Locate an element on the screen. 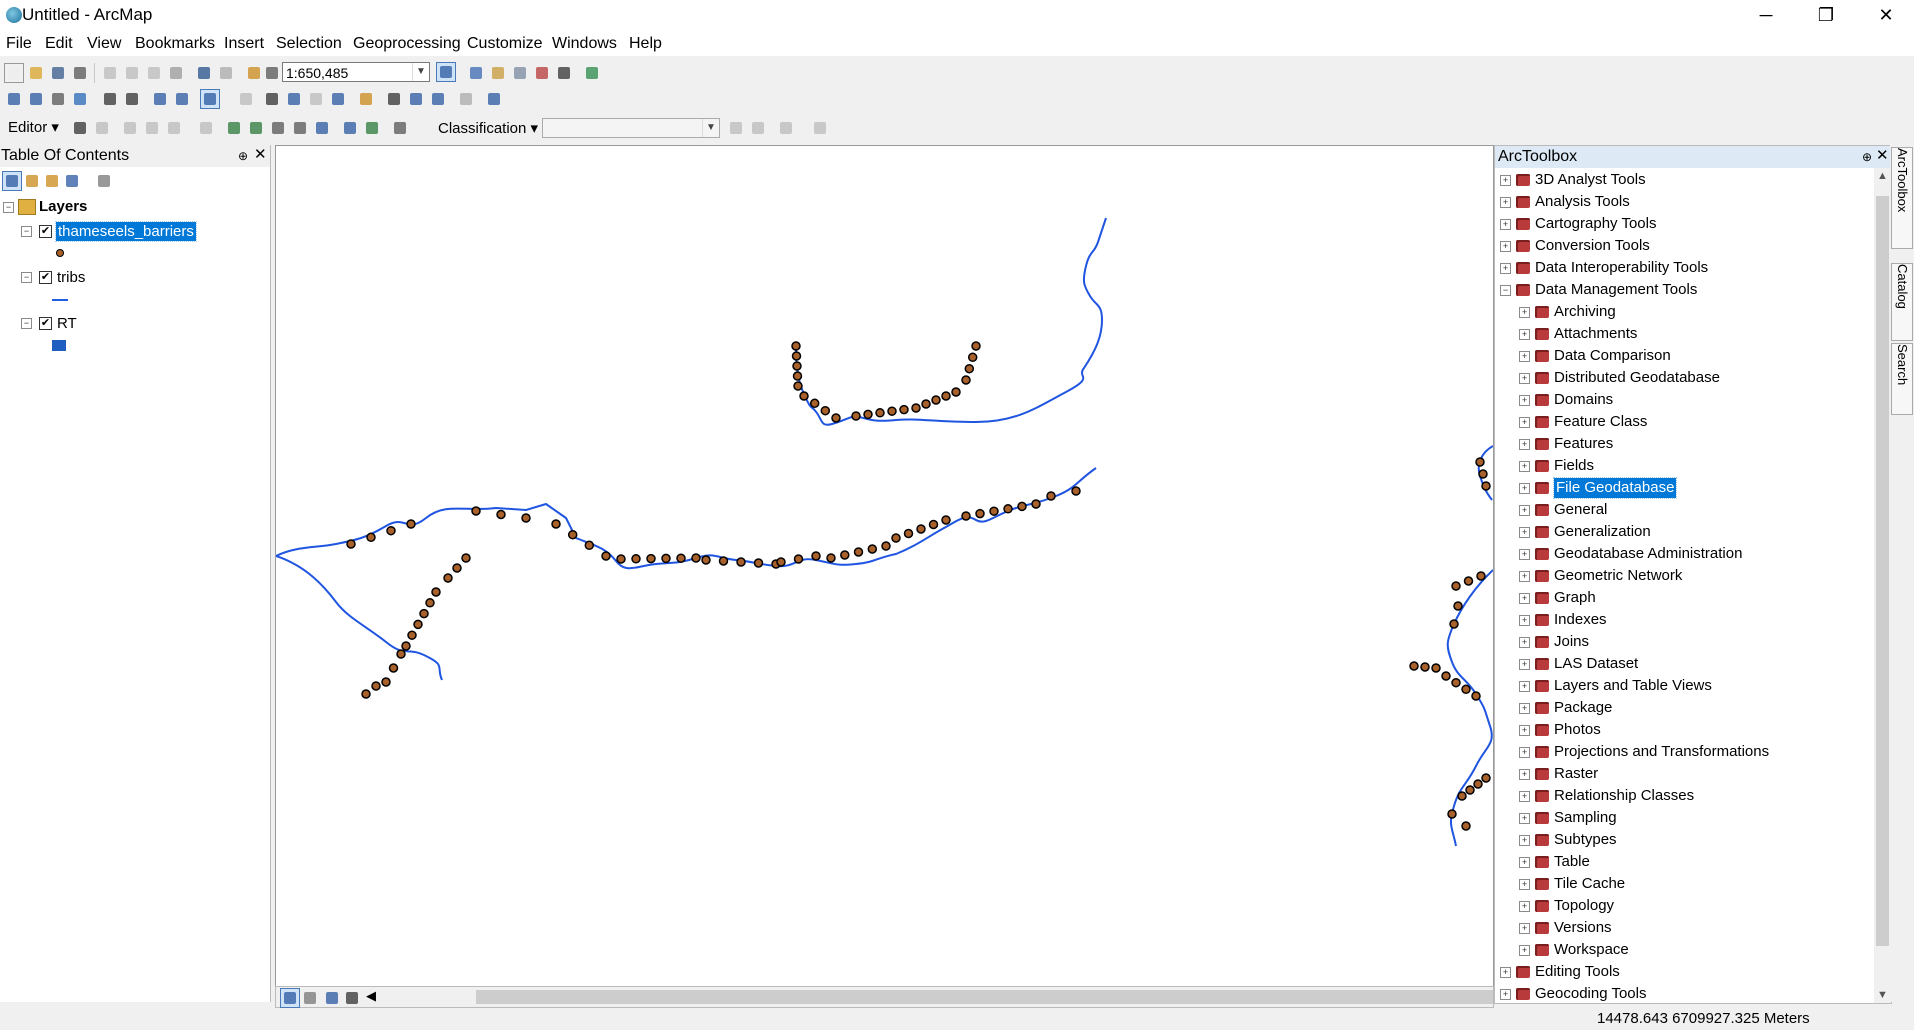  go-back-icon is located at coordinates (160, 99).